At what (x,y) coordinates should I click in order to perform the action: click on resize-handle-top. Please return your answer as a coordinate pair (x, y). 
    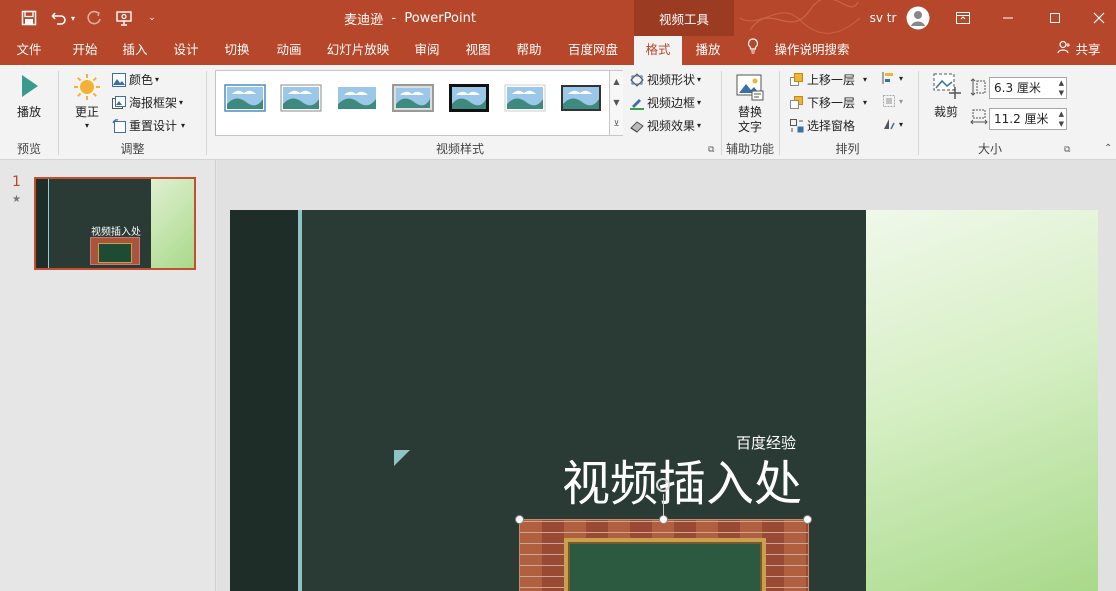
    Looking at the image, I should click on (663, 519).